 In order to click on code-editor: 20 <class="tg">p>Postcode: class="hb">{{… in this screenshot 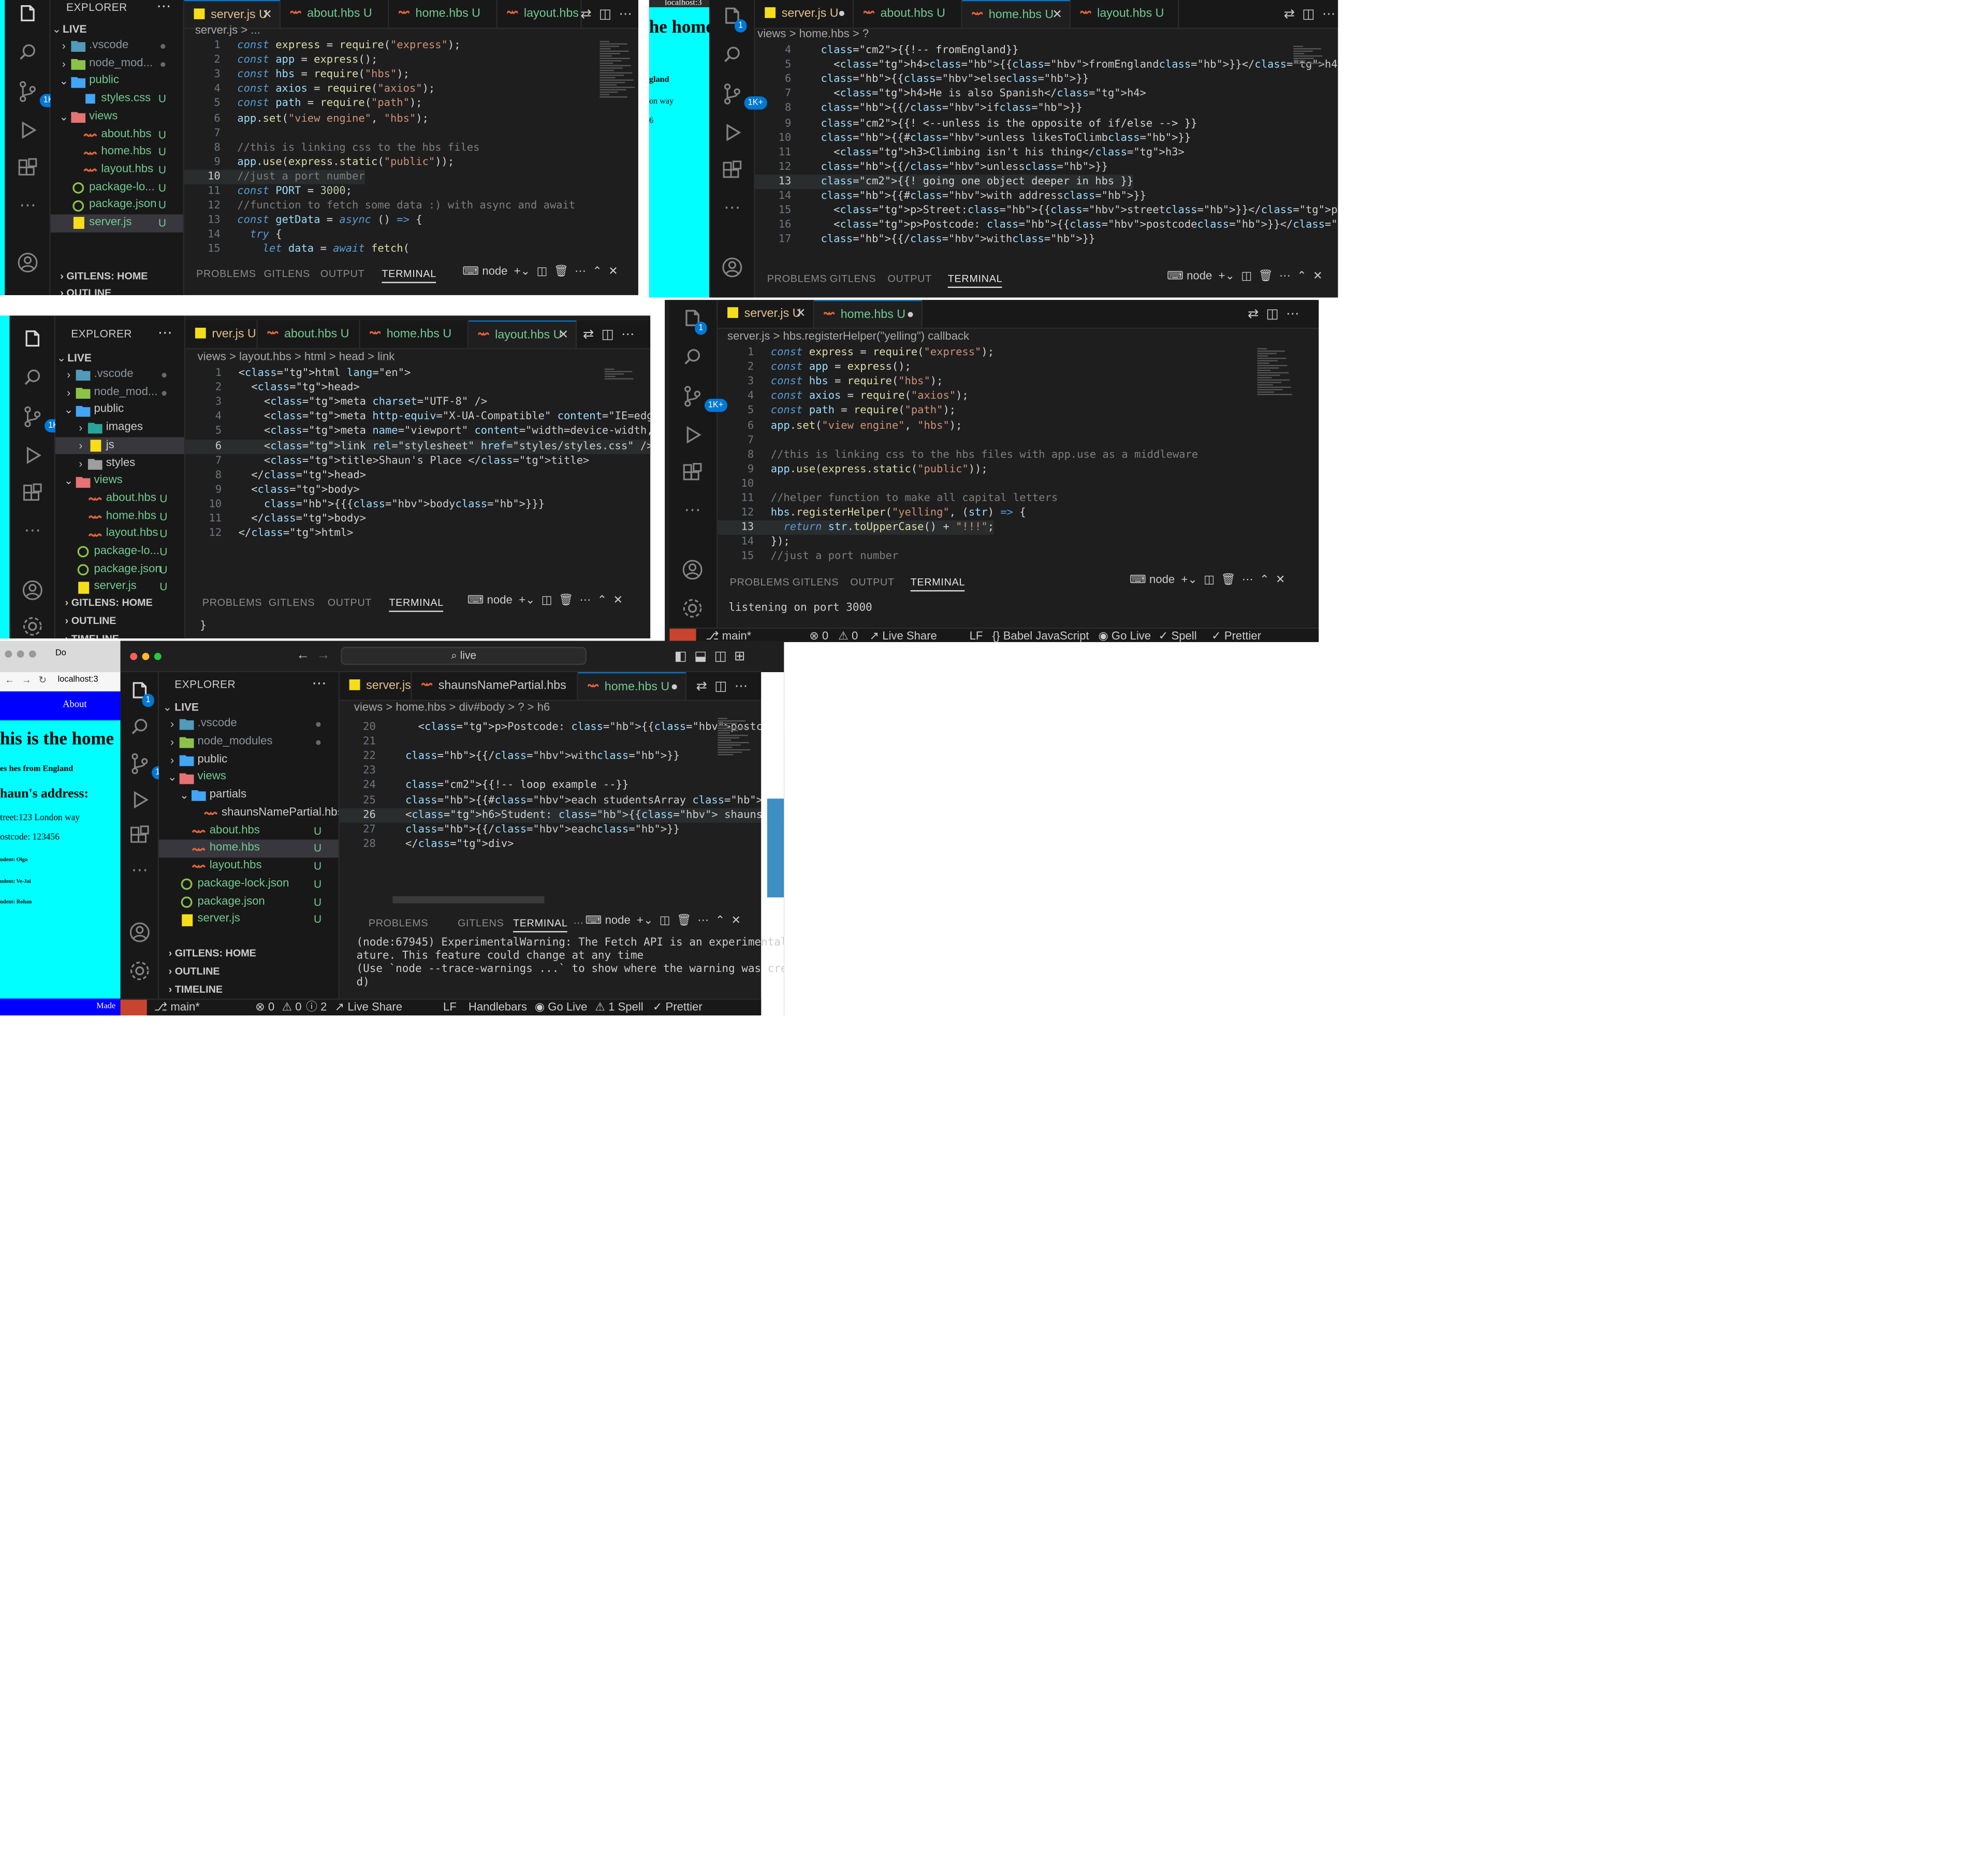, I will do `click(561, 810)`.